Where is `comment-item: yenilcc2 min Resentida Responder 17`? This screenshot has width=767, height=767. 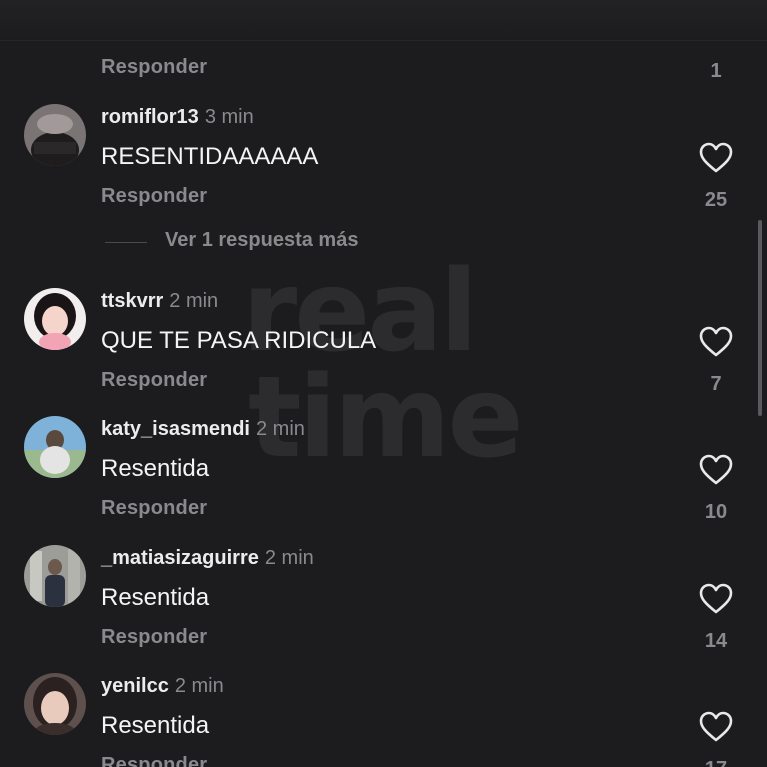 comment-item: yenilcc2 min Resentida Responder 17 is located at coordinates (383, 720).